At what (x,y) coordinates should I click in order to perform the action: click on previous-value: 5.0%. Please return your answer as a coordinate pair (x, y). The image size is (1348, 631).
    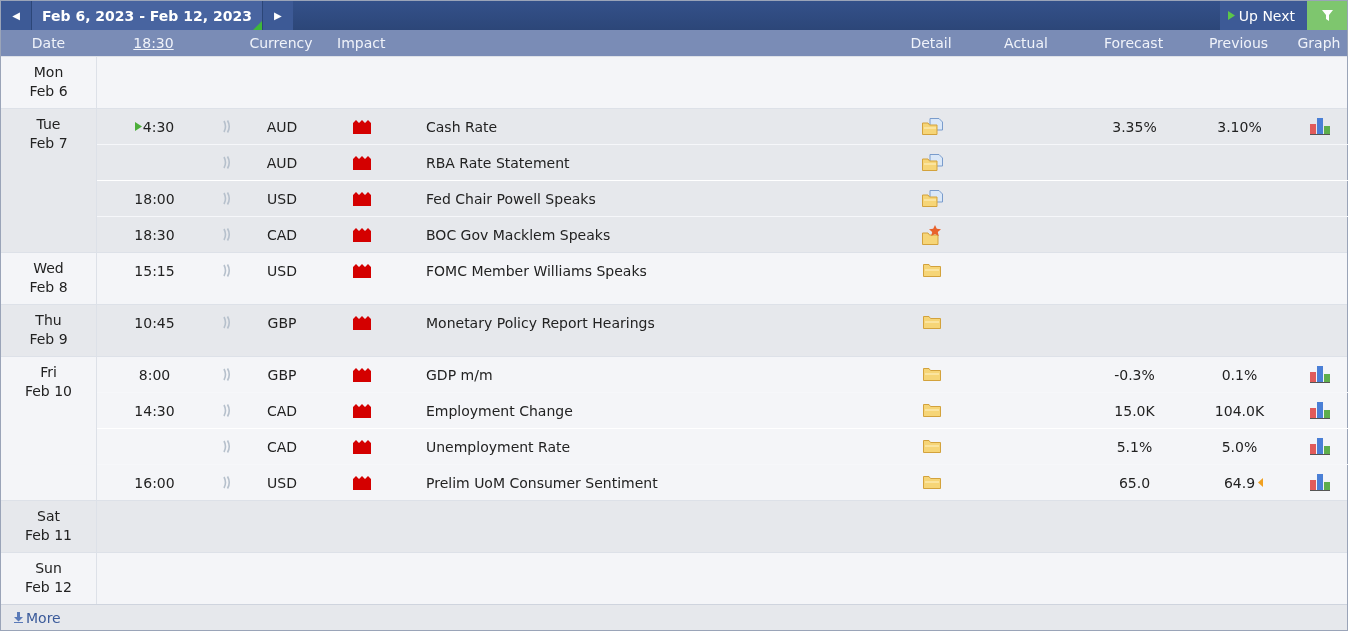
    Looking at the image, I should click on (1239, 446).